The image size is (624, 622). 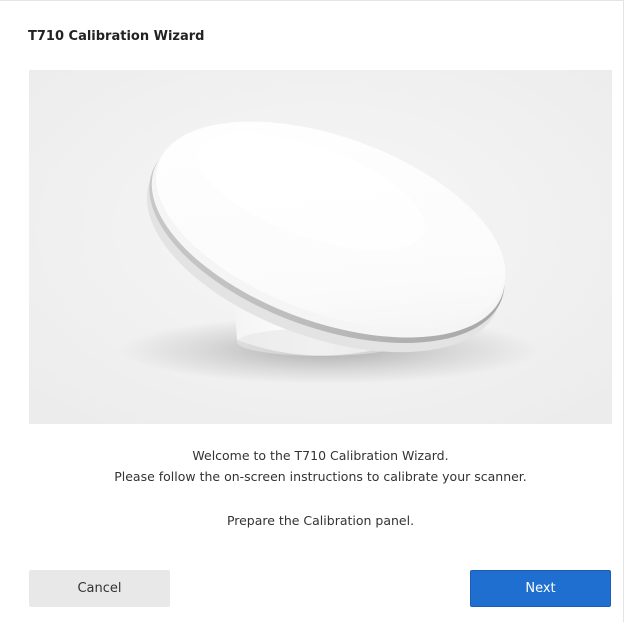 What do you see at coordinates (99, 588) in the screenshot?
I see `cancel-button: Cancel` at bounding box center [99, 588].